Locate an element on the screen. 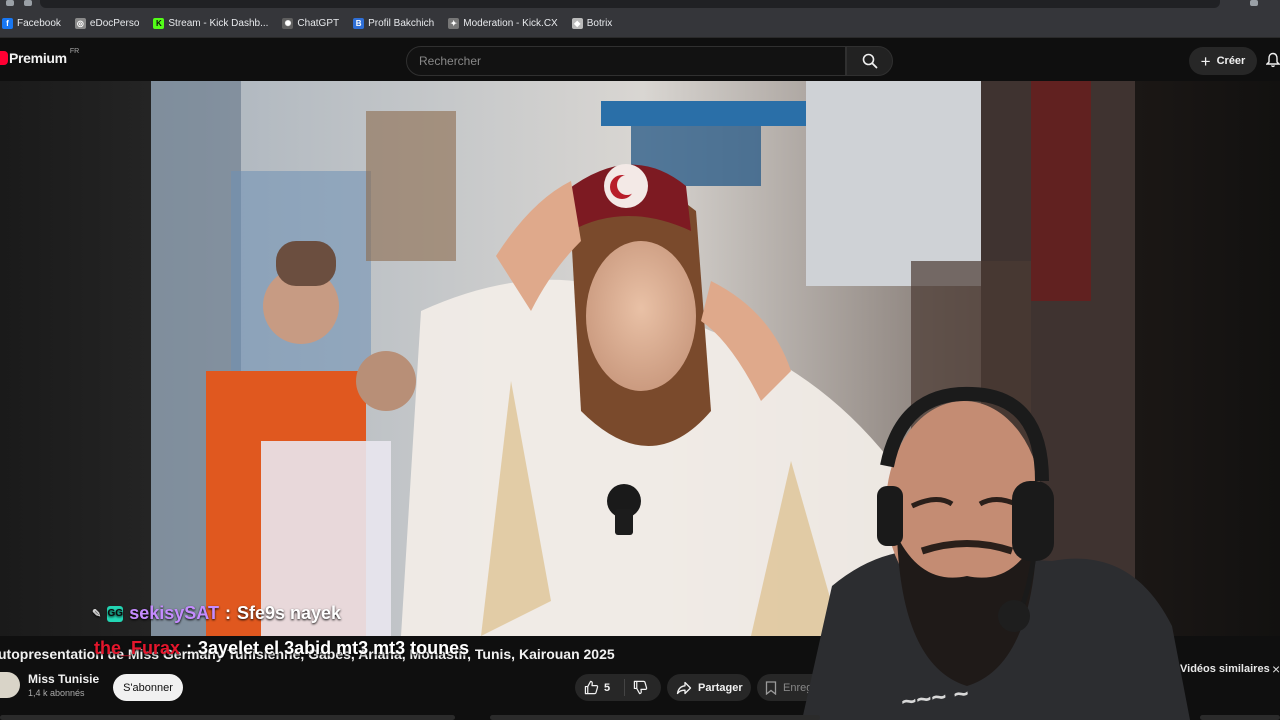 Image resolution: width=1280 pixels, height=720 pixels. bell-icon is located at coordinates (1272, 60).